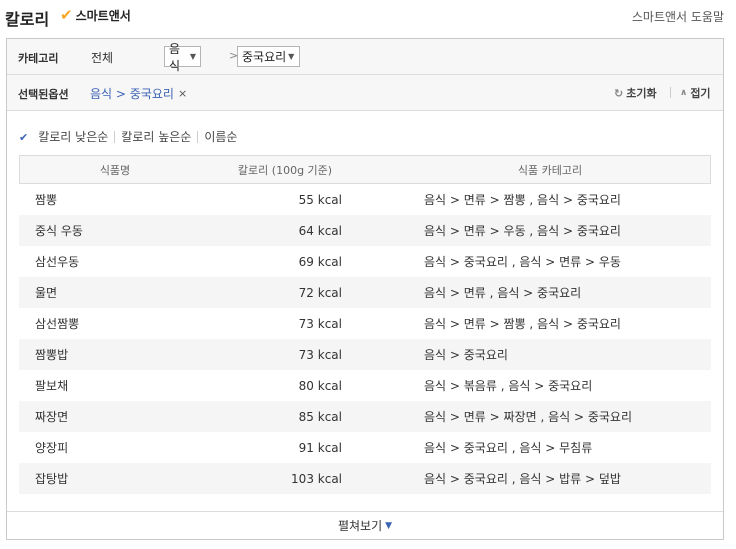 The height and width of the screenshot is (549, 736). What do you see at coordinates (38, 58) in the screenshot?
I see `category-label: 카테고리` at bounding box center [38, 58].